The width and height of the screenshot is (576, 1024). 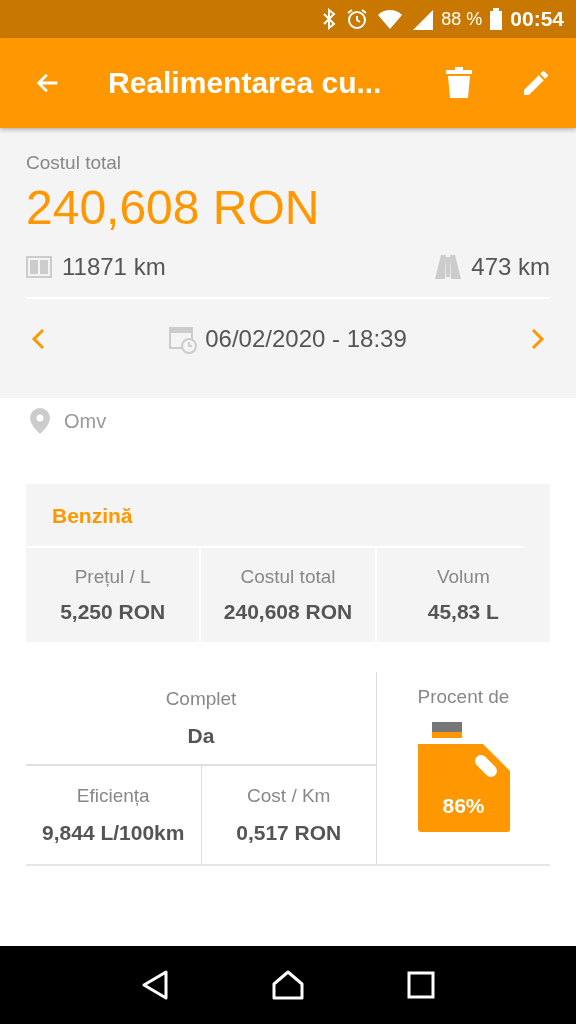 What do you see at coordinates (113, 796) in the screenshot?
I see `stat-label: Eficiența` at bounding box center [113, 796].